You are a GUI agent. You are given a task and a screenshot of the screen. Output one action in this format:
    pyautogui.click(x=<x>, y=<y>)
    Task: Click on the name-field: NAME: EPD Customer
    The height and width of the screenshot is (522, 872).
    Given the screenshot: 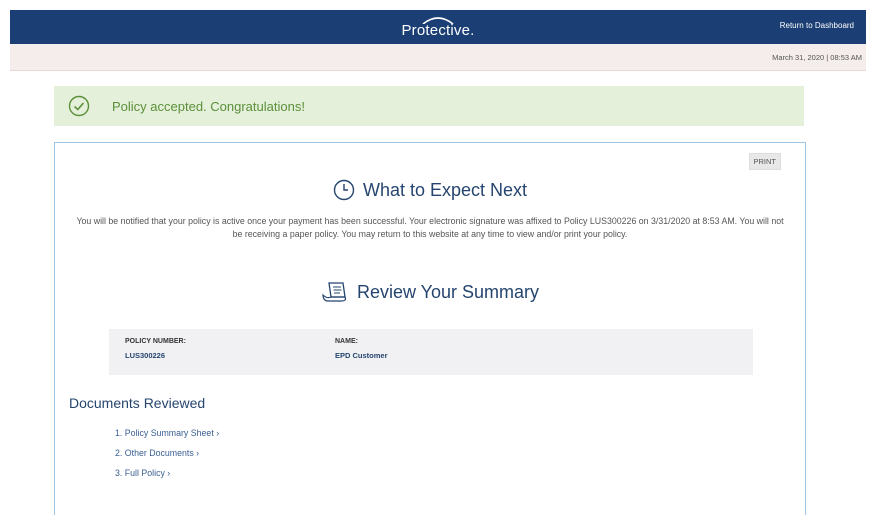 What is the action you would take?
    pyautogui.click(x=361, y=349)
    